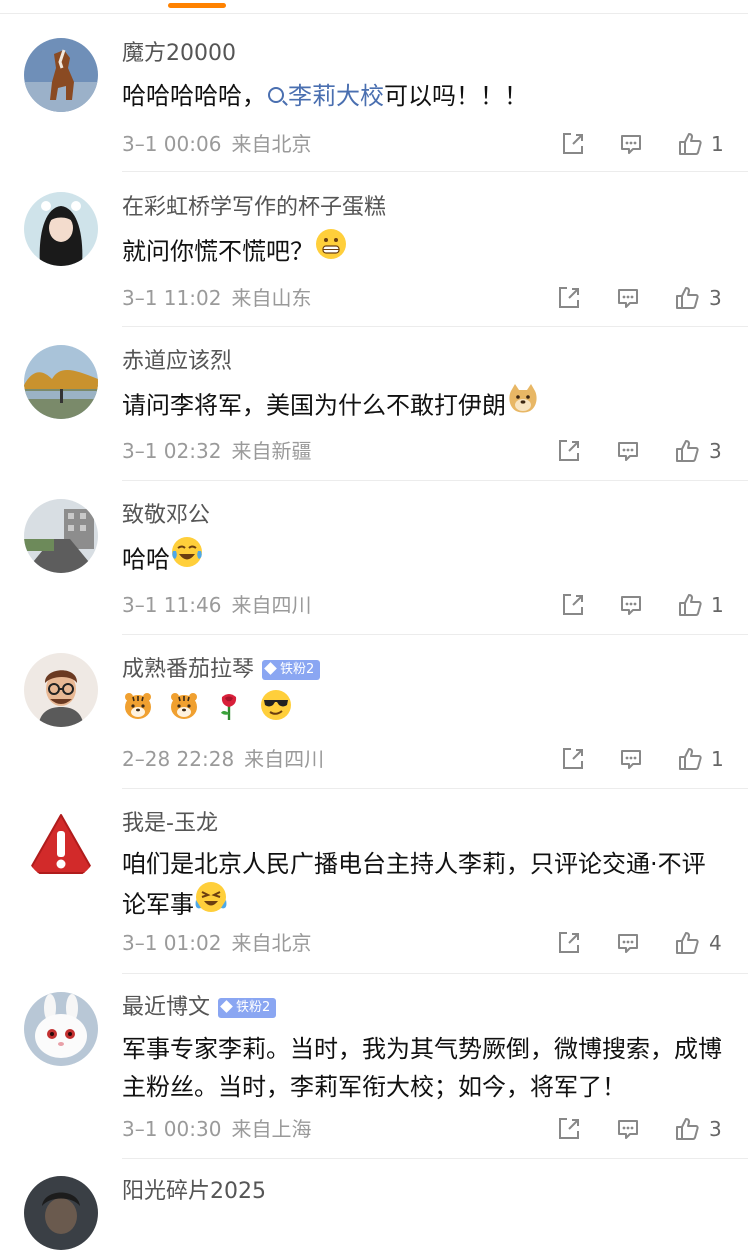  Describe the element at coordinates (276, 710) in the screenshot. I see `sunglasses-emoji` at that location.